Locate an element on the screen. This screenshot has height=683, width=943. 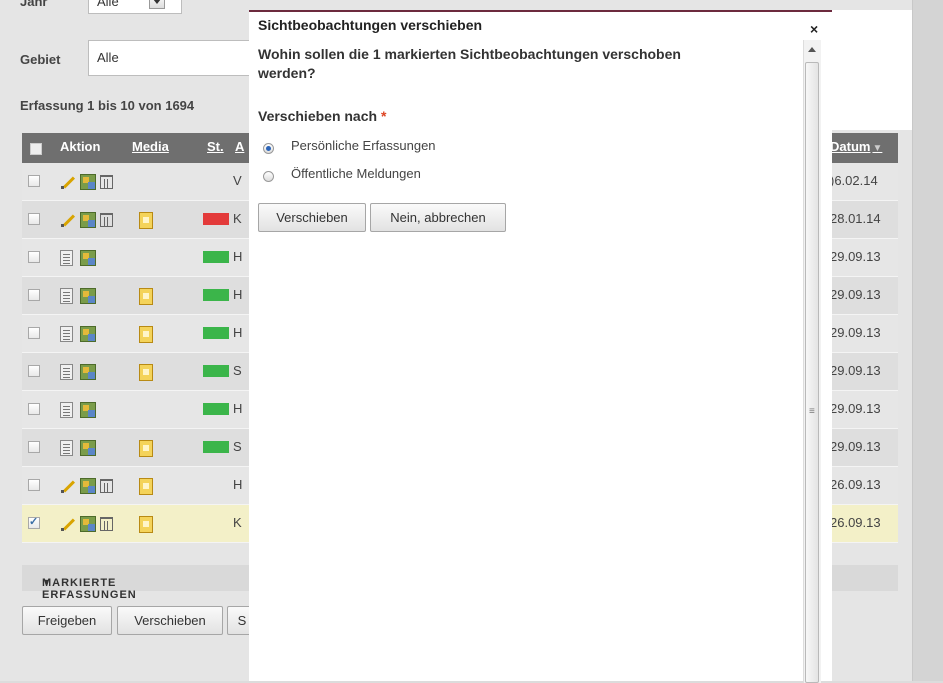
sort-down-icon: ▼ is located at coordinates (877, 148).